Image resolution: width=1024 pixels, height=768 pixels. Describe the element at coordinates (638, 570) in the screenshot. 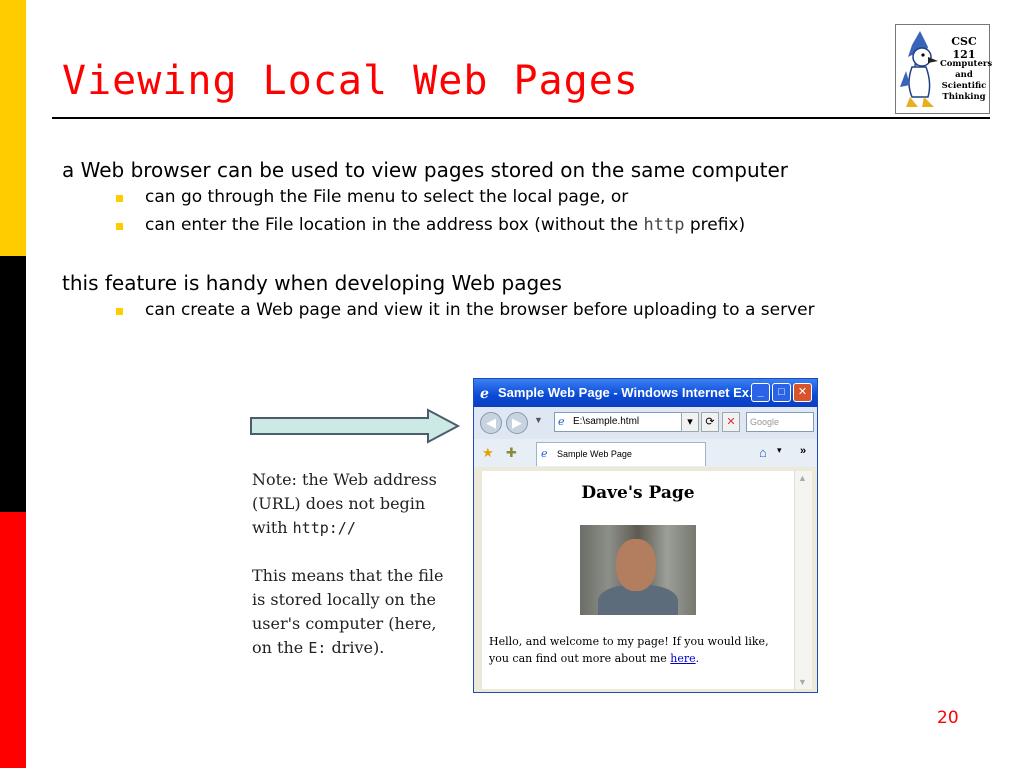

I see `portrait-photo` at that location.